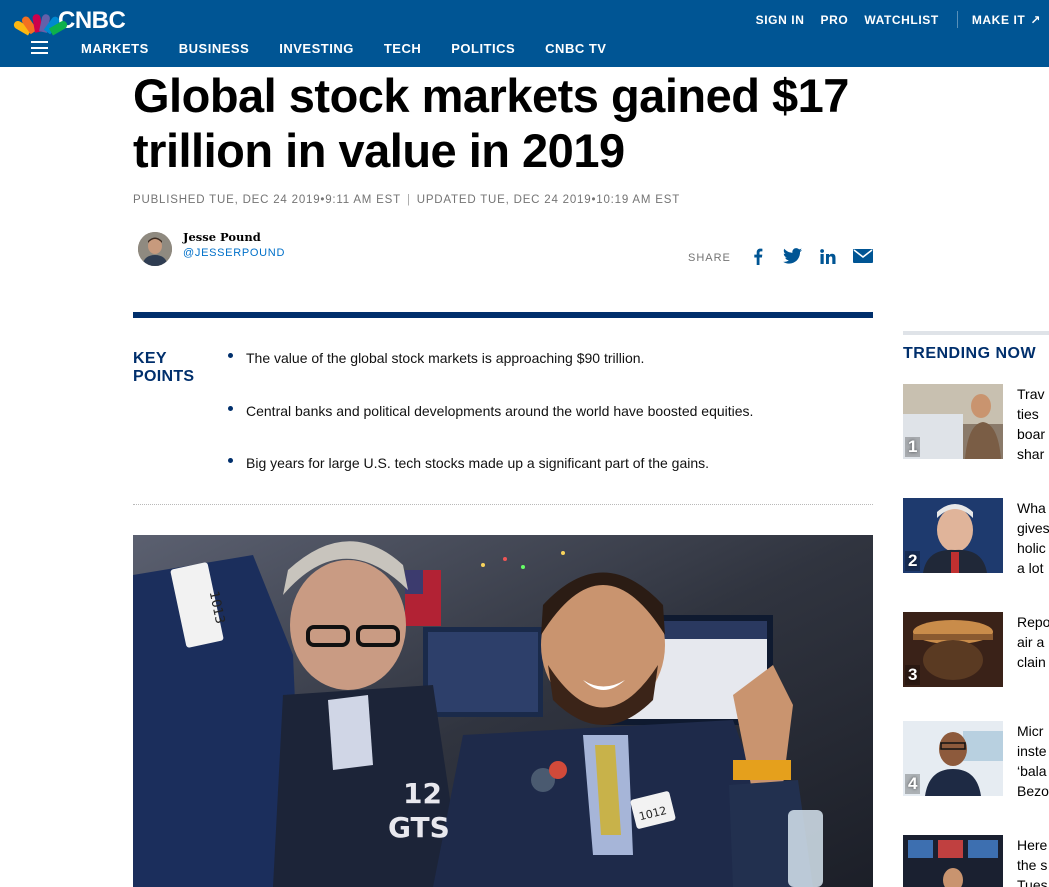 The width and height of the screenshot is (1049, 887). I want to click on peacock-icon, so click(40, 23).